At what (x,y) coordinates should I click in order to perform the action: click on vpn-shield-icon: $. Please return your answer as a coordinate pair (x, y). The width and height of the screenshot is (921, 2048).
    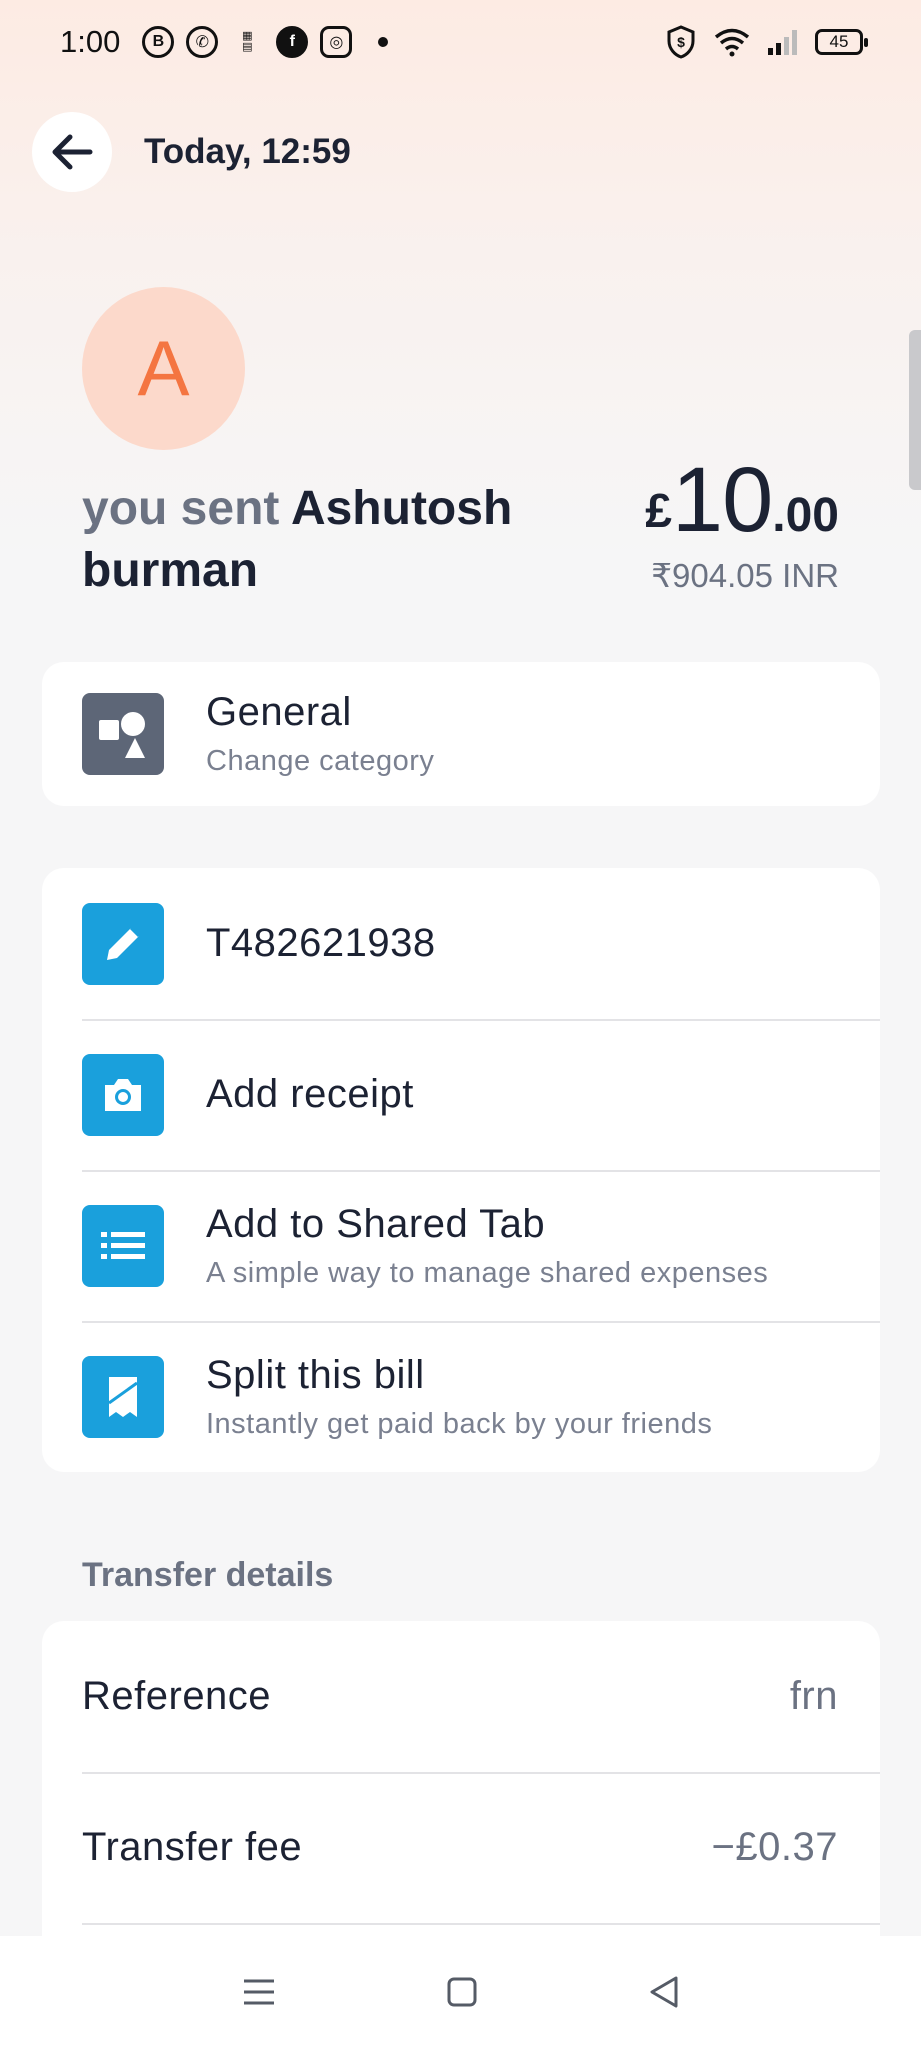
    Looking at the image, I should click on (681, 42).